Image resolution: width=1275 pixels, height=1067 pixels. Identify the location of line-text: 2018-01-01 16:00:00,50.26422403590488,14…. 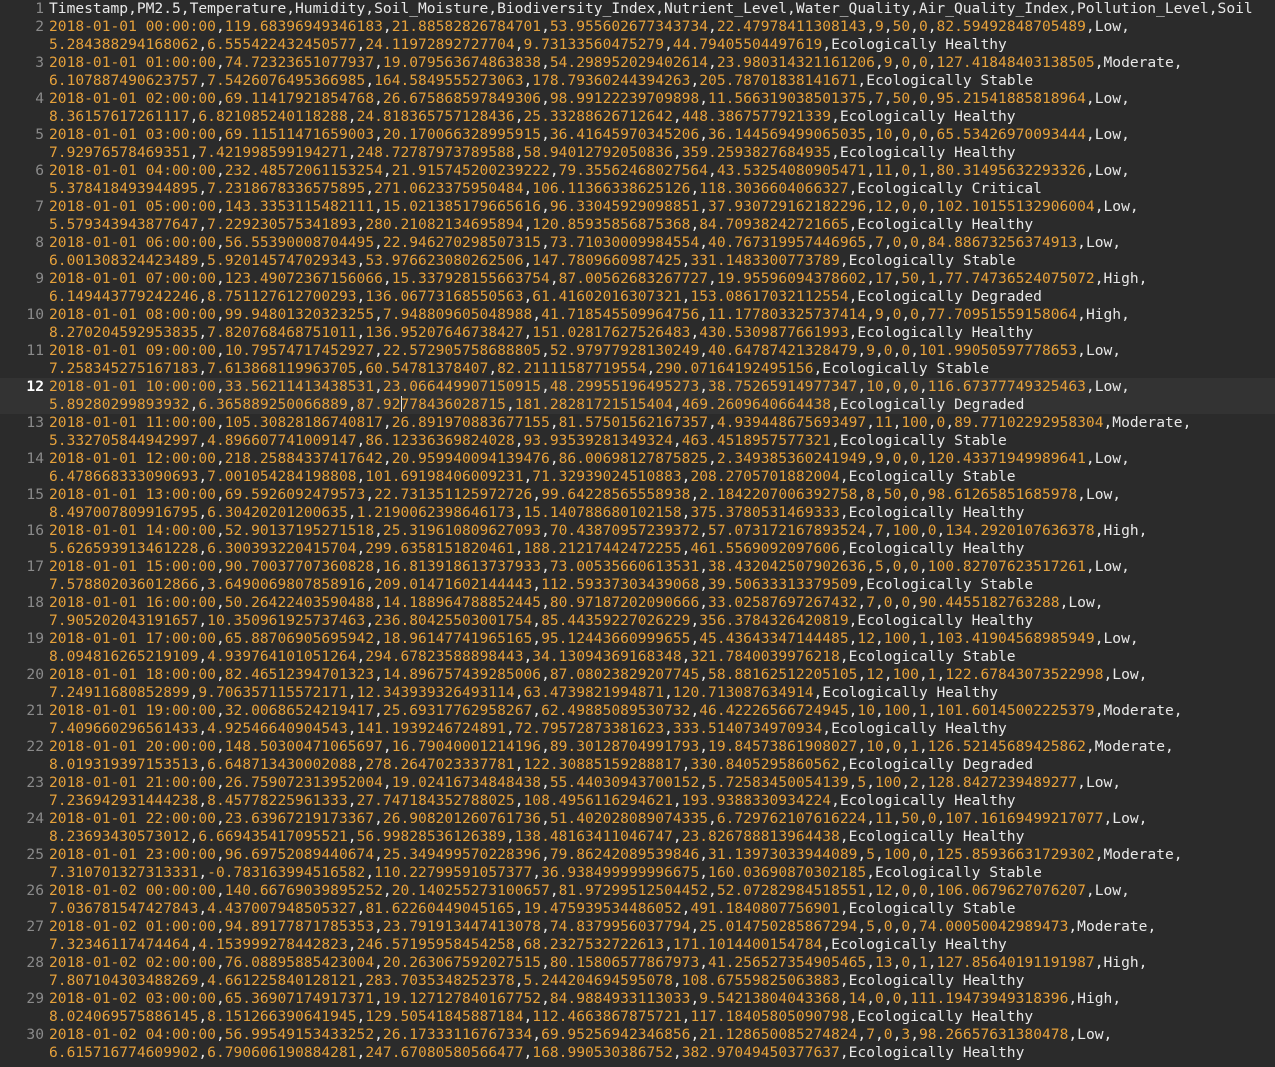
(576, 602).